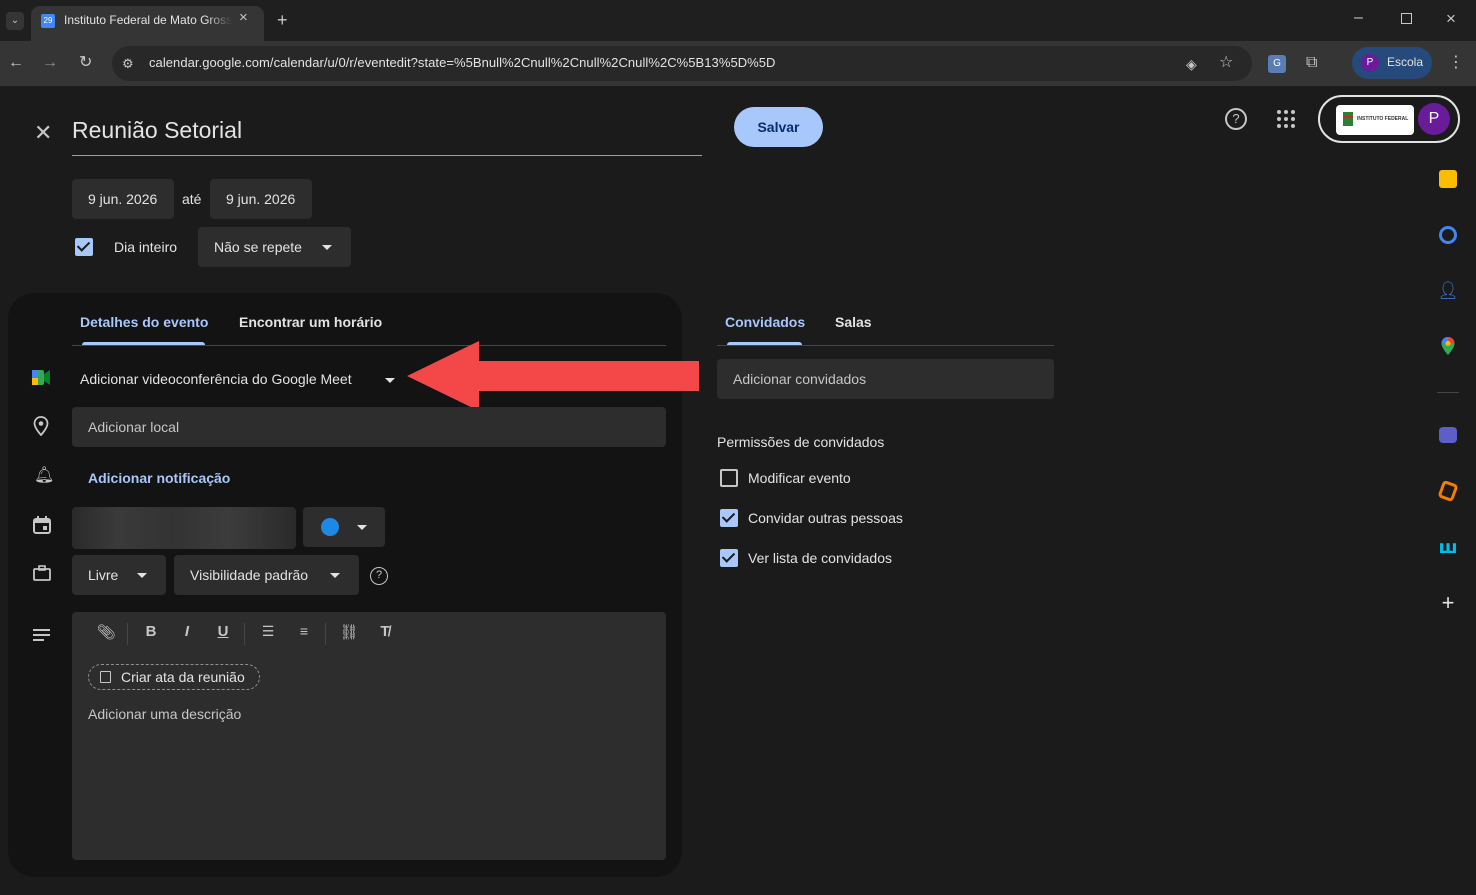 The height and width of the screenshot is (895, 1476). What do you see at coordinates (327, 247) in the screenshot?
I see `chevron-down-icon` at bounding box center [327, 247].